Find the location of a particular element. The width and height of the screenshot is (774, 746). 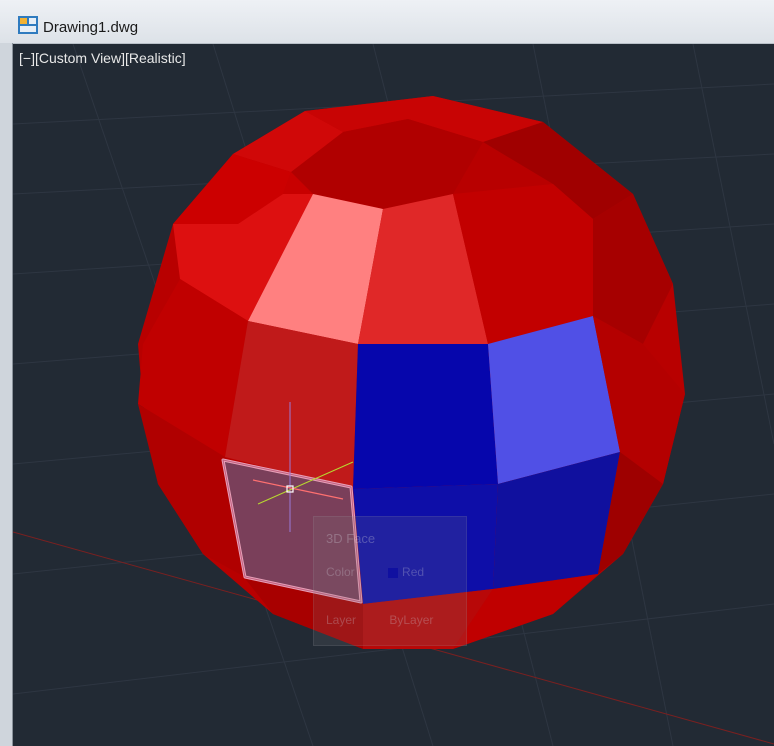

window-title: Drawing1.dwg is located at coordinates (91, 27).